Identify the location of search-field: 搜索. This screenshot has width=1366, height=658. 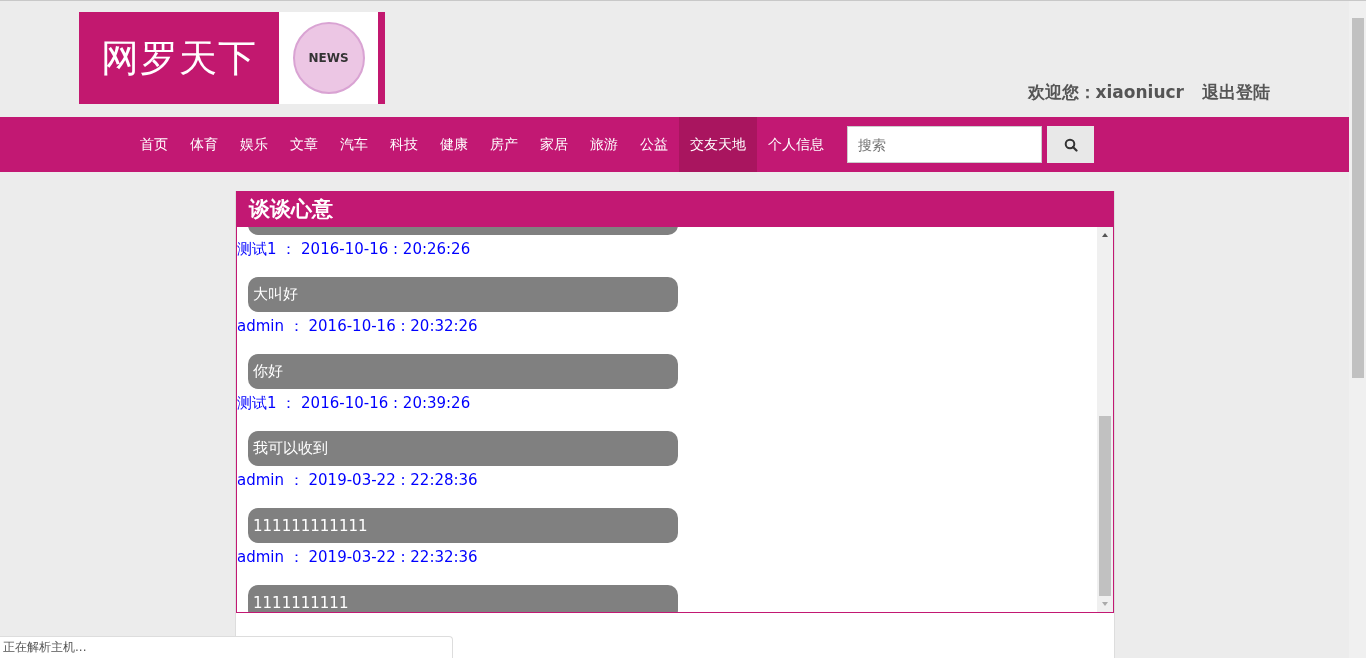
(944, 144).